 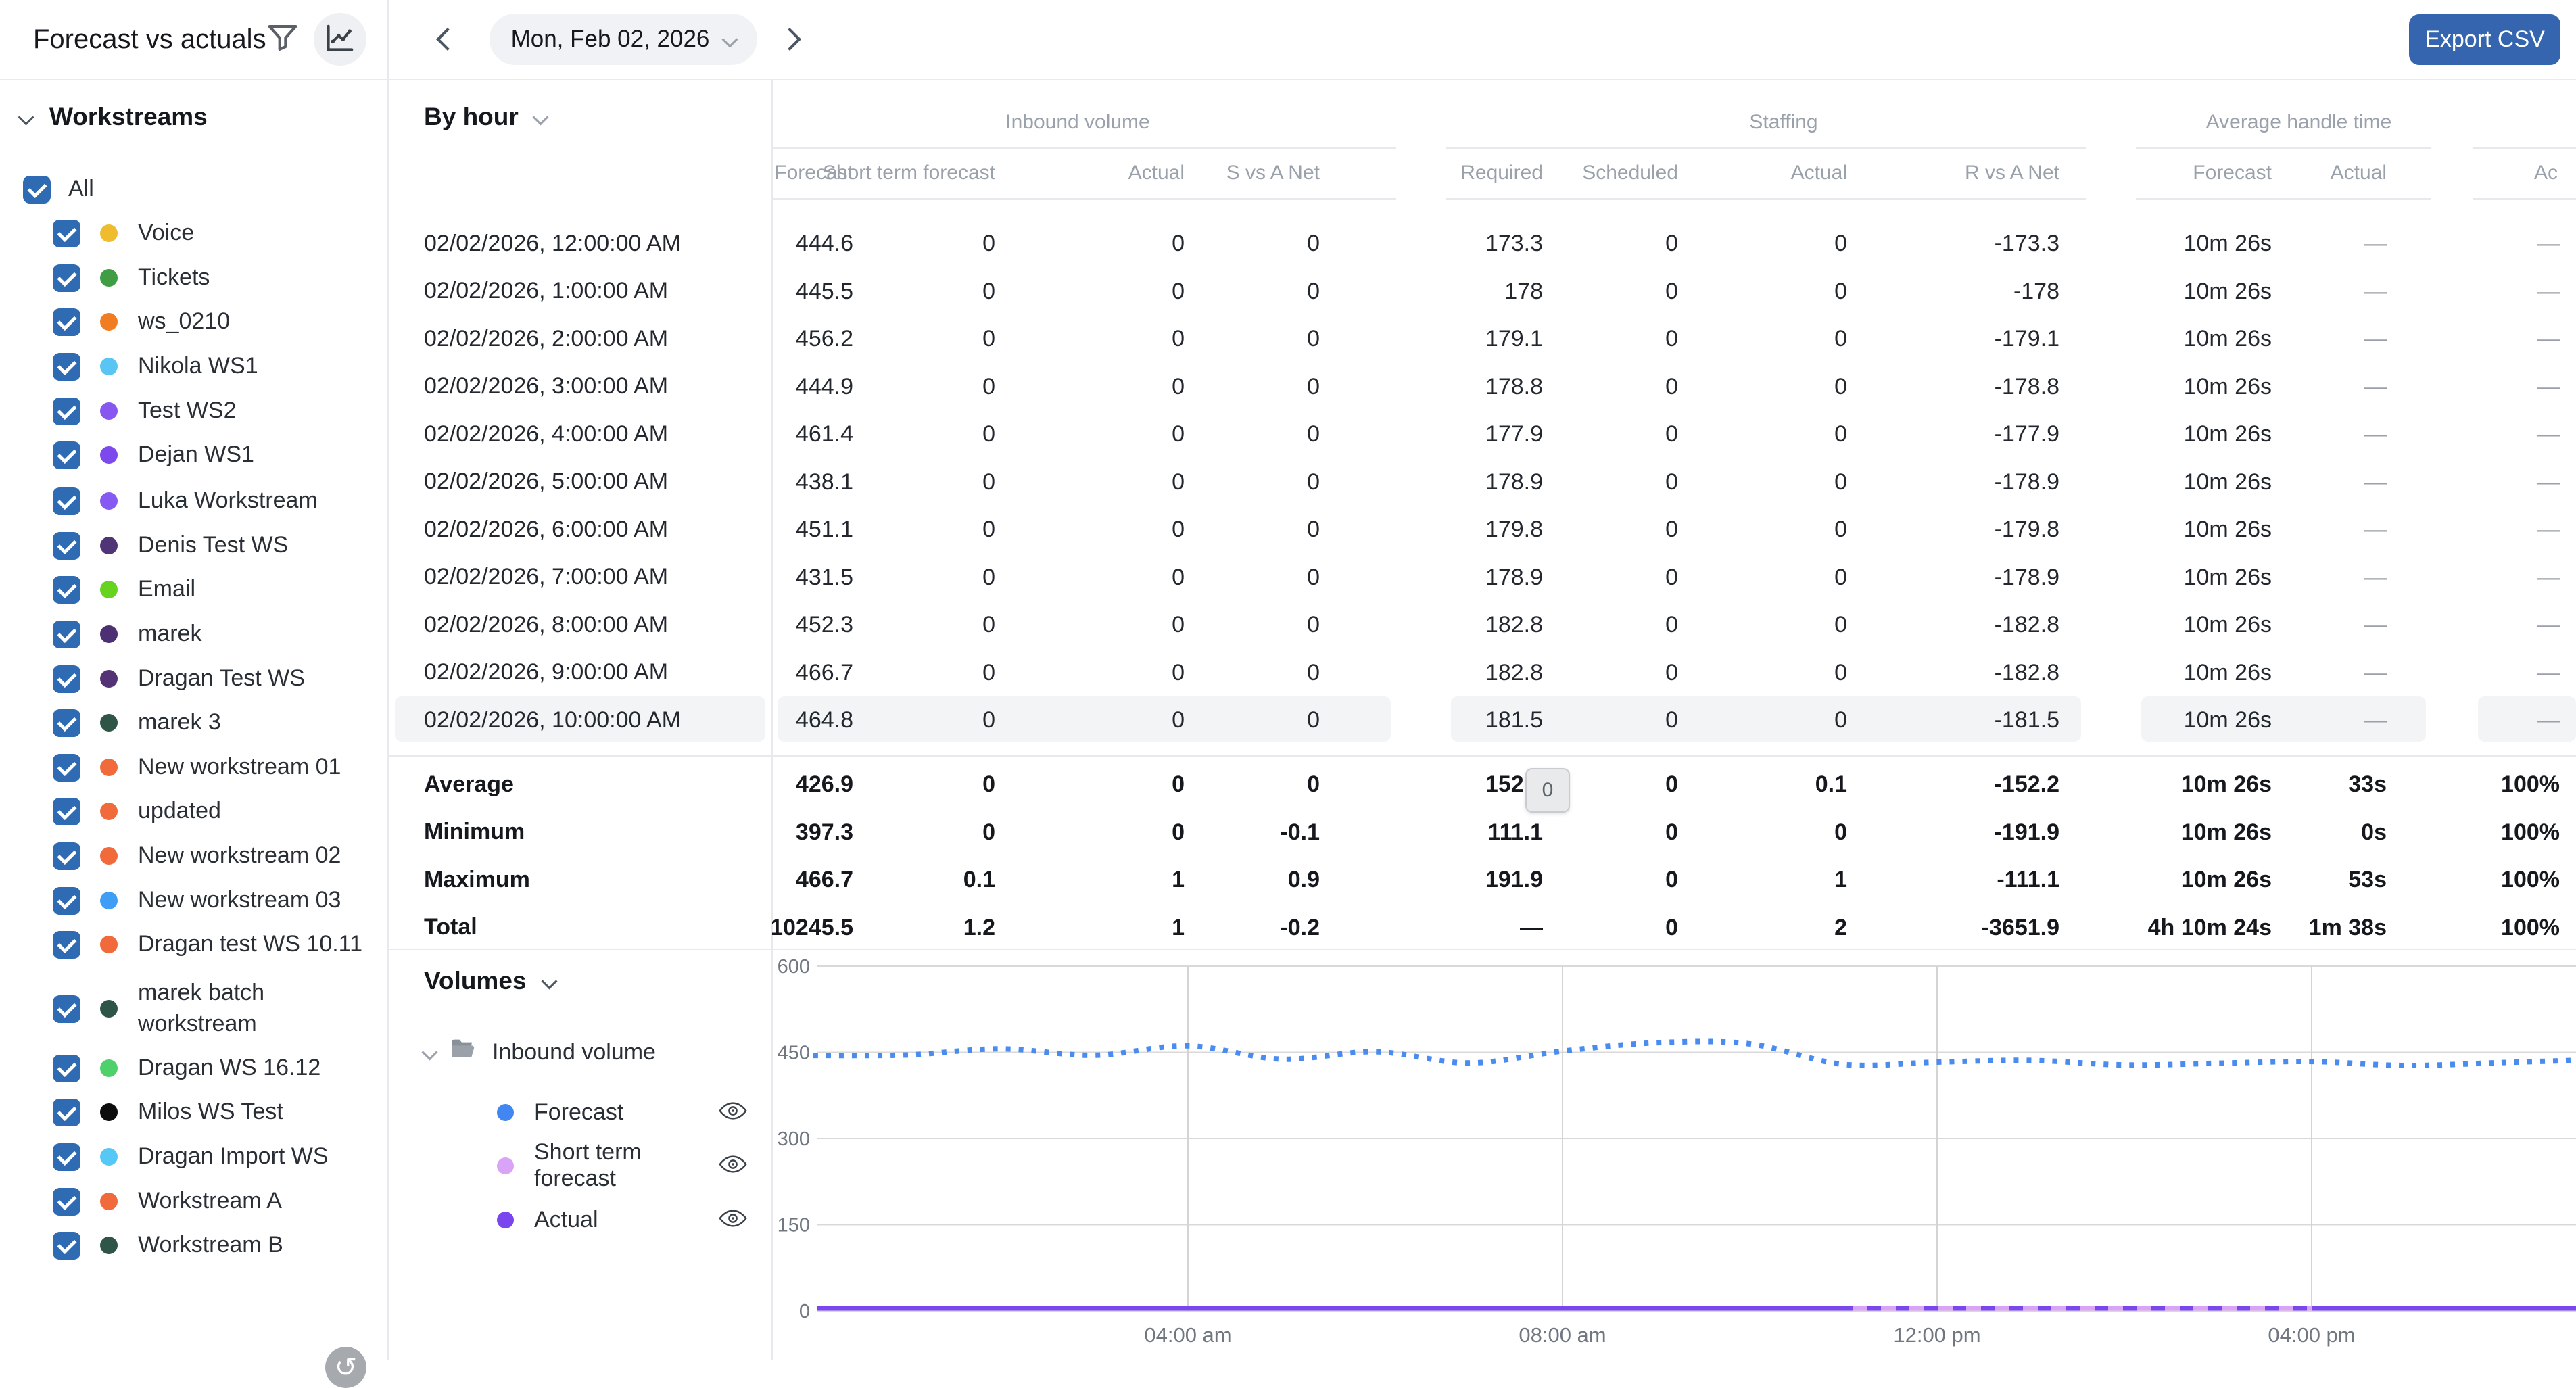 I want to click on y-axis-tick: 450, so click(x=794, y=1053).